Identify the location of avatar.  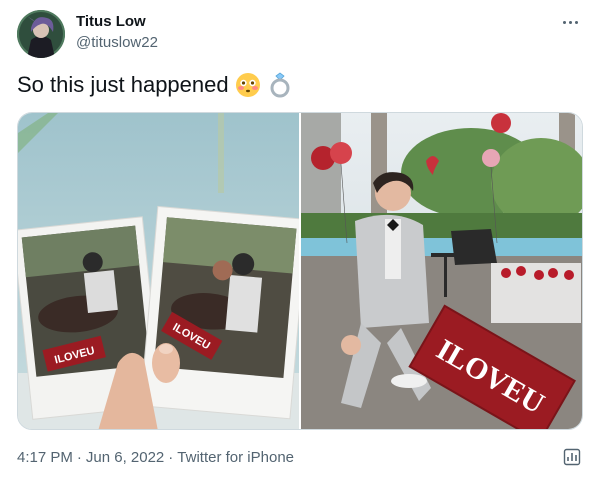
(41, 34).